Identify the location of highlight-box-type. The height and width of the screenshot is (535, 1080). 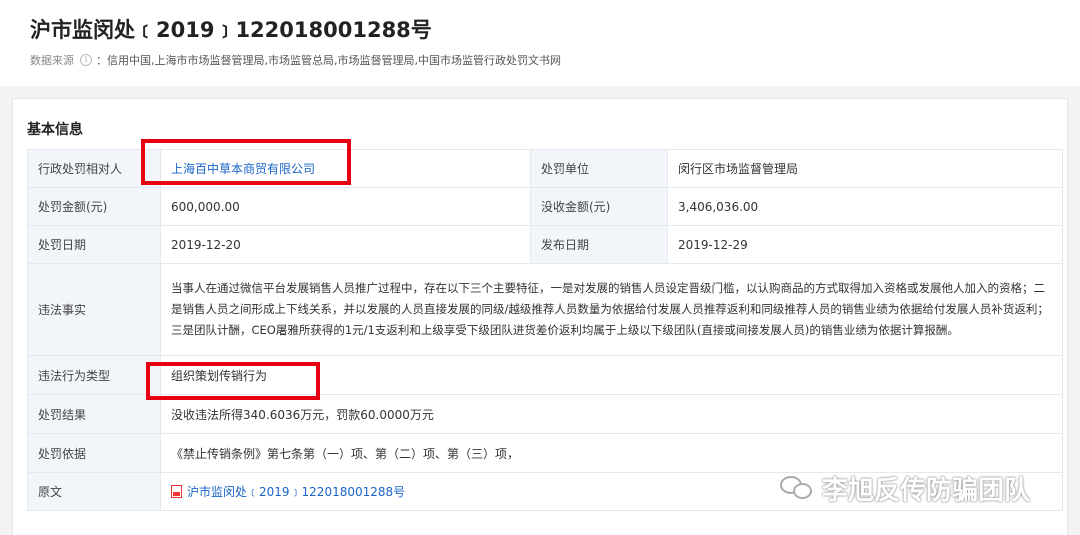
(233, 381).